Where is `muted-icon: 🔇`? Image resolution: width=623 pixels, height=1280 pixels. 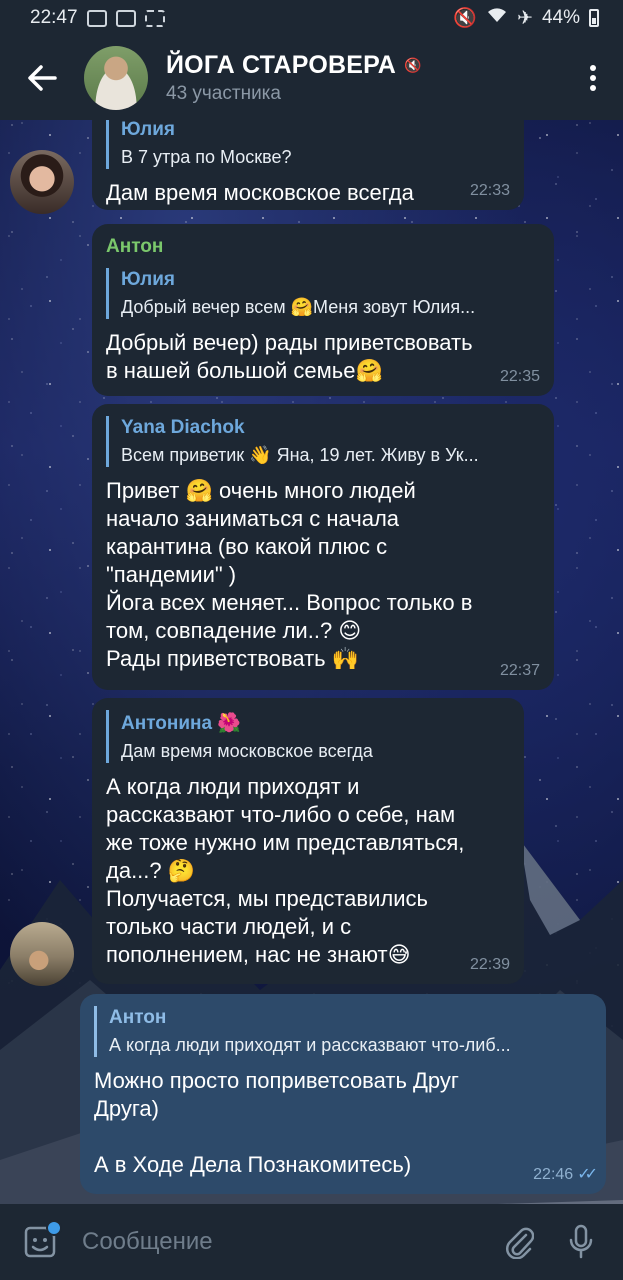
muted-icon: 🔇 is located at coordinates (413, 65).